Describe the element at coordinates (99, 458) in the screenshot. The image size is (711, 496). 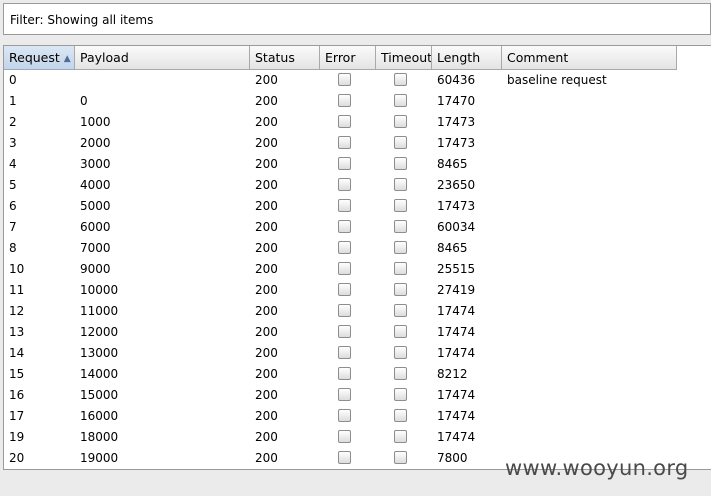
I see `cell-payload: 19000` at that location.